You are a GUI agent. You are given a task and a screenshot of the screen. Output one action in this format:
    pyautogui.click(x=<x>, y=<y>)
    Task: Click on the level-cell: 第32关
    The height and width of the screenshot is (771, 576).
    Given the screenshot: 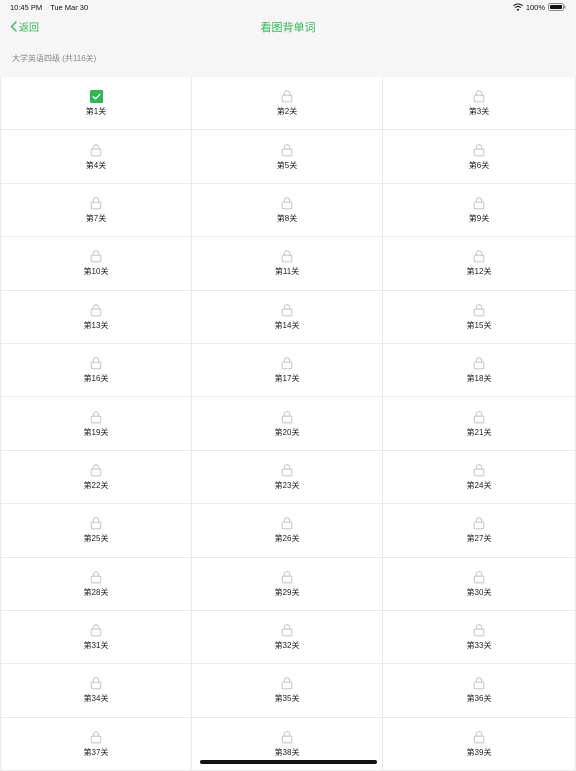 What is the action you would take?
    pyautogui.click(x=287, y=637)
    